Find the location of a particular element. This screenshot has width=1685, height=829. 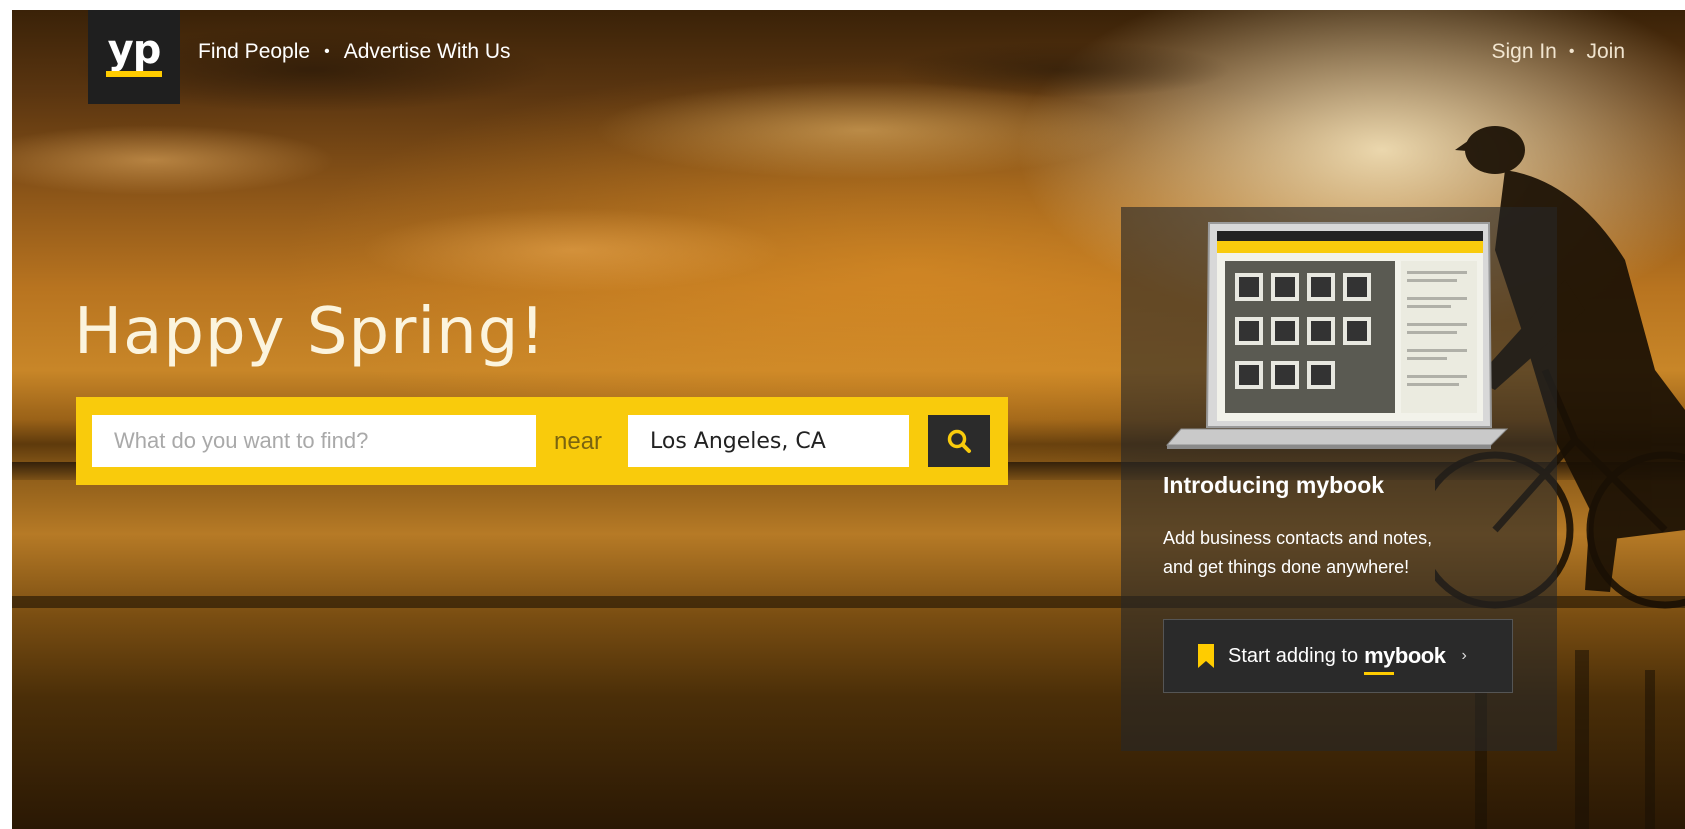

promo-title: Introducing mybook is located at coordinates (1274, 485).